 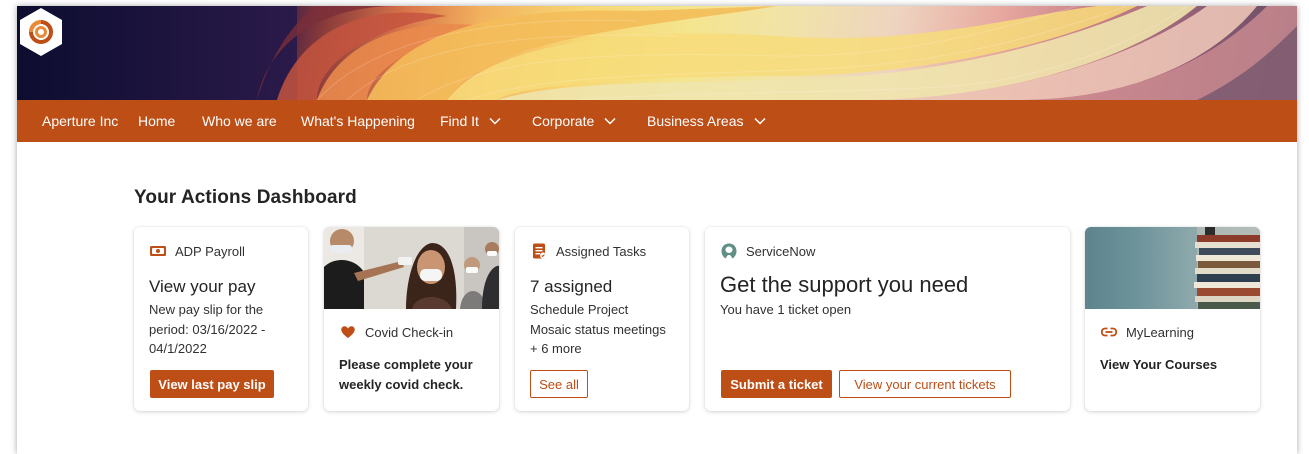 What do you see at coordinates (406, 374) in the screenshot?
I see `card-text: Please complete your weekly covid check.` at bounding box center [406, 374].